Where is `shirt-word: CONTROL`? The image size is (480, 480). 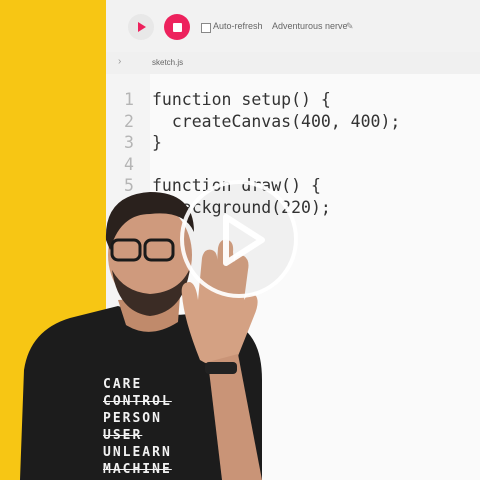
shirt-word: CONTROL is located at coordinates (137, 401).